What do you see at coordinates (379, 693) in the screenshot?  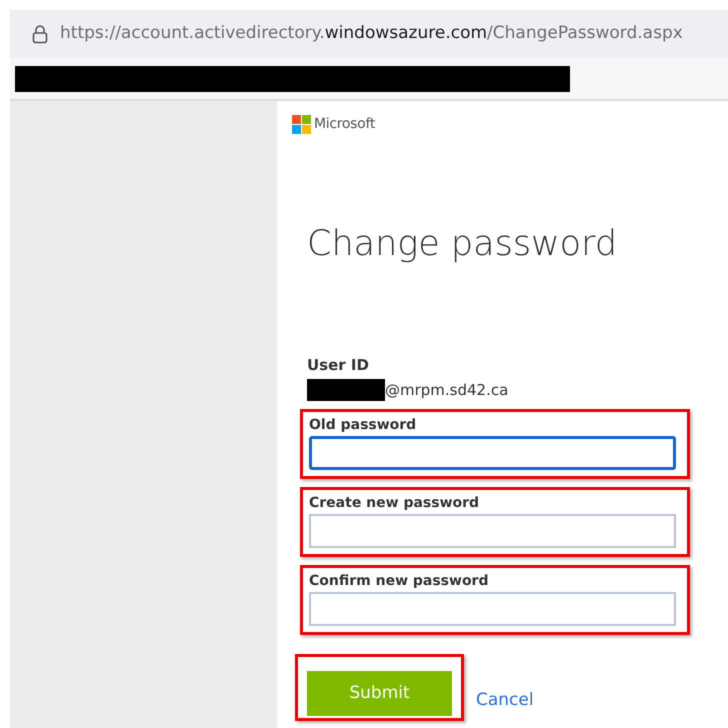 I see `submit-button: Submit` at bounding box center [379, 693].